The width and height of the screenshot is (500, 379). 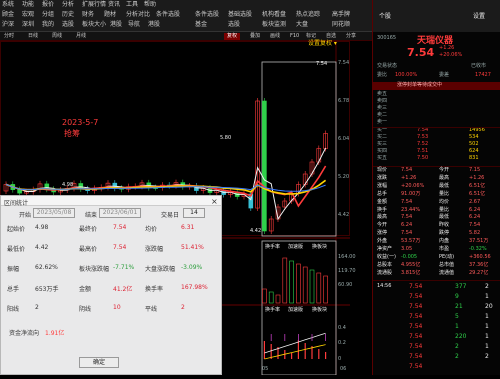 I want to click on tb-day: 日线, so click(x=33, y=36).